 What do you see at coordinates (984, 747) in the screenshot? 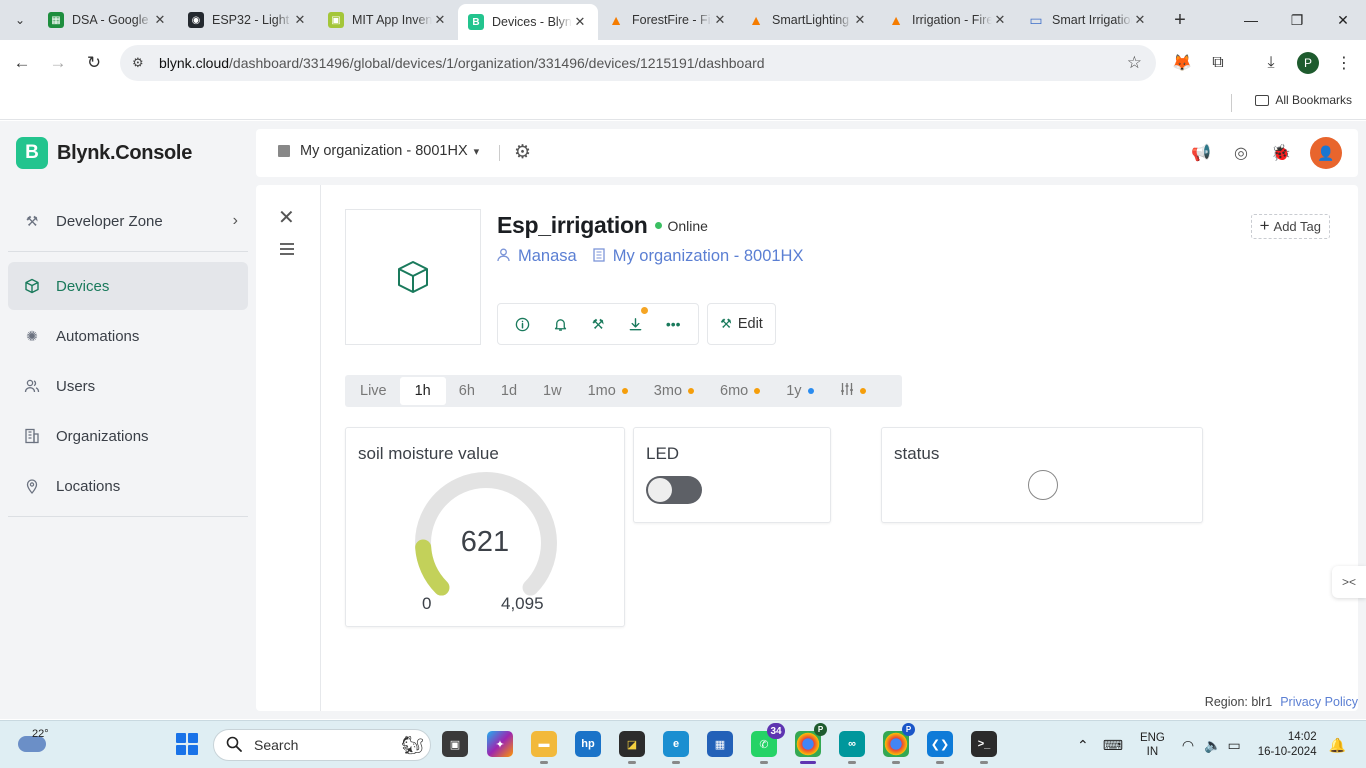
I see `terminal-icon: >_` at bounding box center [984, 747].